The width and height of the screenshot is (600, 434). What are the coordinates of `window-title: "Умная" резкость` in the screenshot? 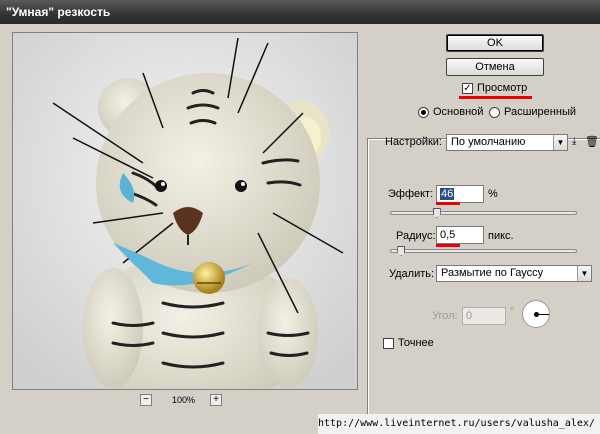 It's located at (300, 12).